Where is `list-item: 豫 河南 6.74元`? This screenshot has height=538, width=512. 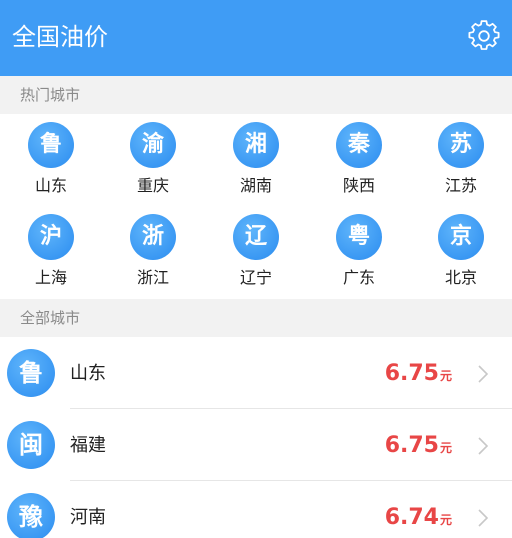 list-item: 豫 河南 6.74元 is located at coordinates (256, 509).